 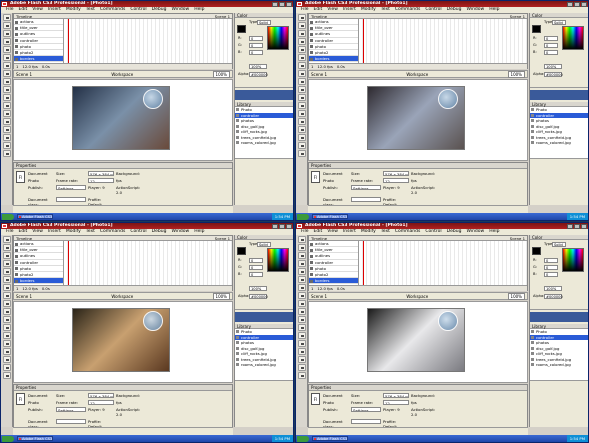 I want to click on zoom-select: 100%, so click(x=516, y=74).